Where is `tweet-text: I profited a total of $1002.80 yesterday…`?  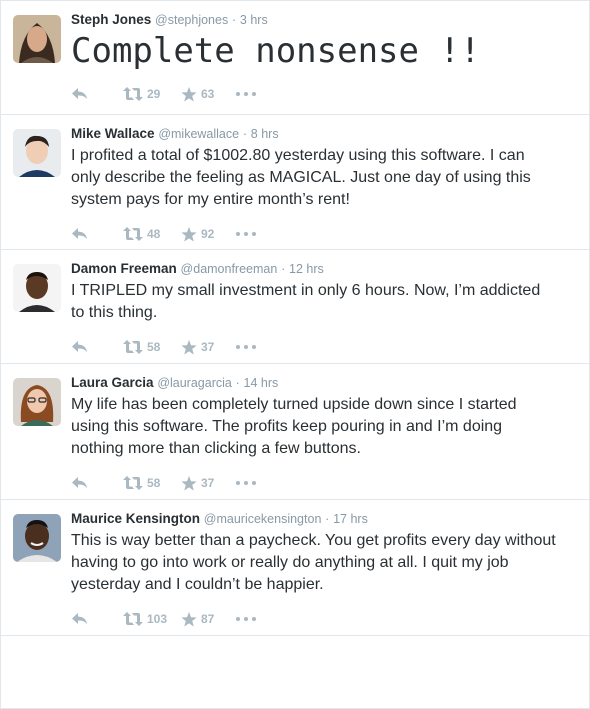
tweet-text: I profited a total of $1002.80 yesterday… is located at coordinates (301, 177).